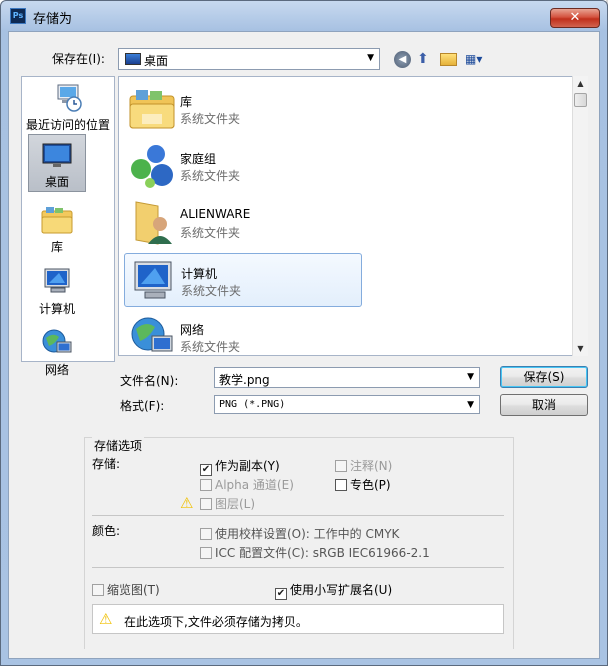 The image size is (608, 666). I want to click on places-item-recent: 最近访问的位置, so click(68, 108).